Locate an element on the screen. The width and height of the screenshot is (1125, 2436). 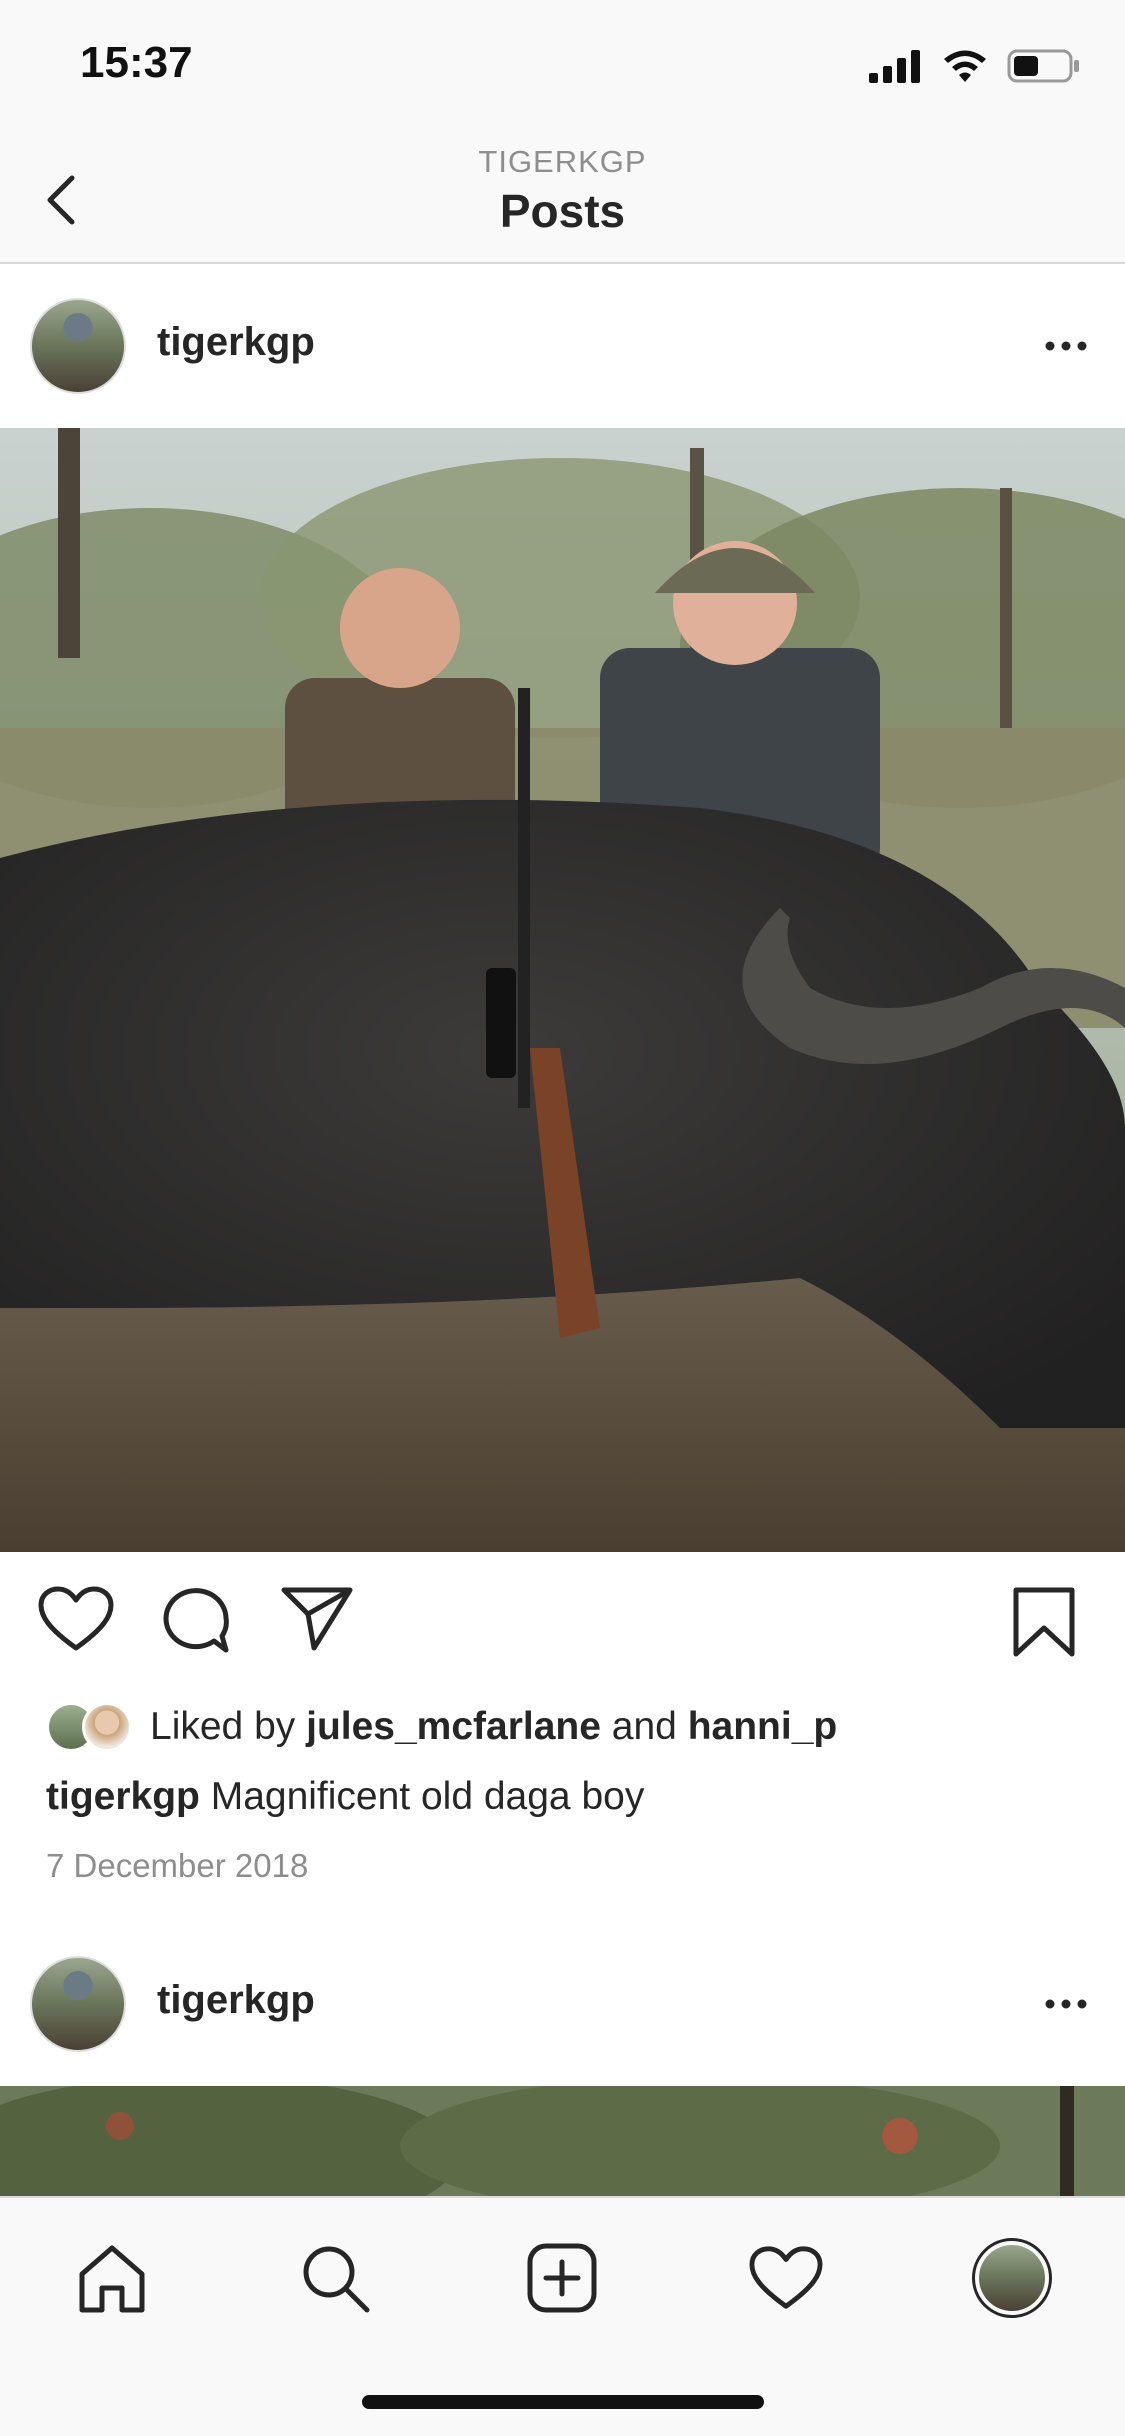
tab-home is located at coordinates (112, 2278).